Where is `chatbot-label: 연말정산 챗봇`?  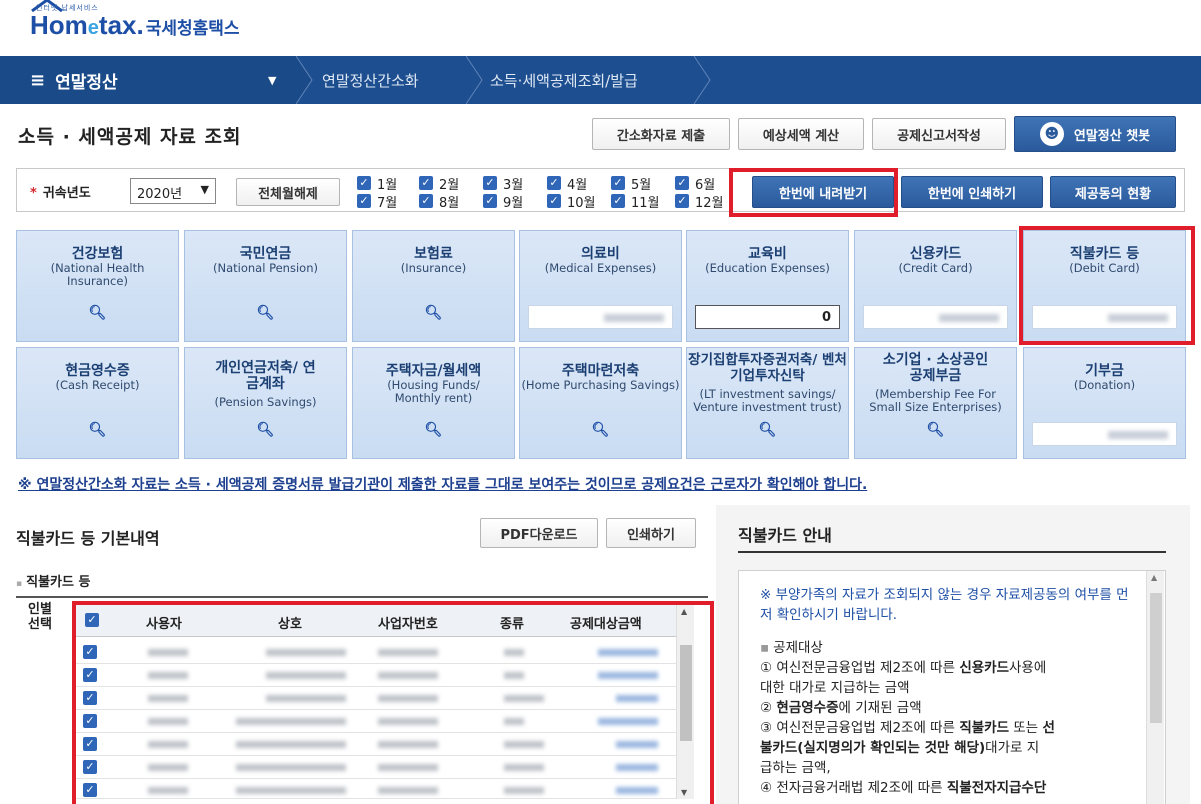
chatbot-label: 연말정산 챗봇 is located at coordinates (1112, 136).